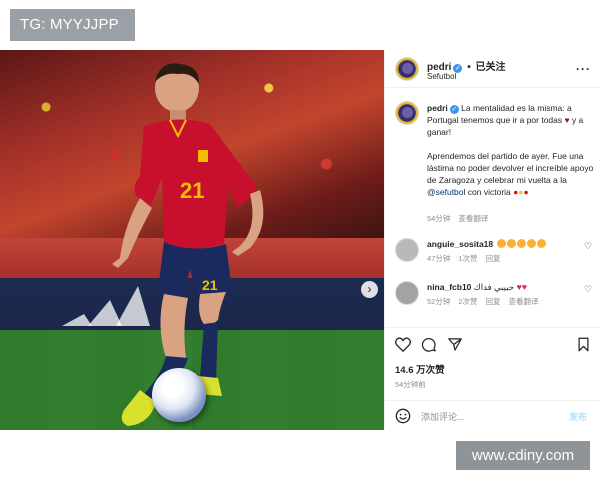  Describe the element at coordinates (483, 301) in the screenshot. I see `comment-meta: 52分钟 2次赞 回复 查看翻译` at that location.